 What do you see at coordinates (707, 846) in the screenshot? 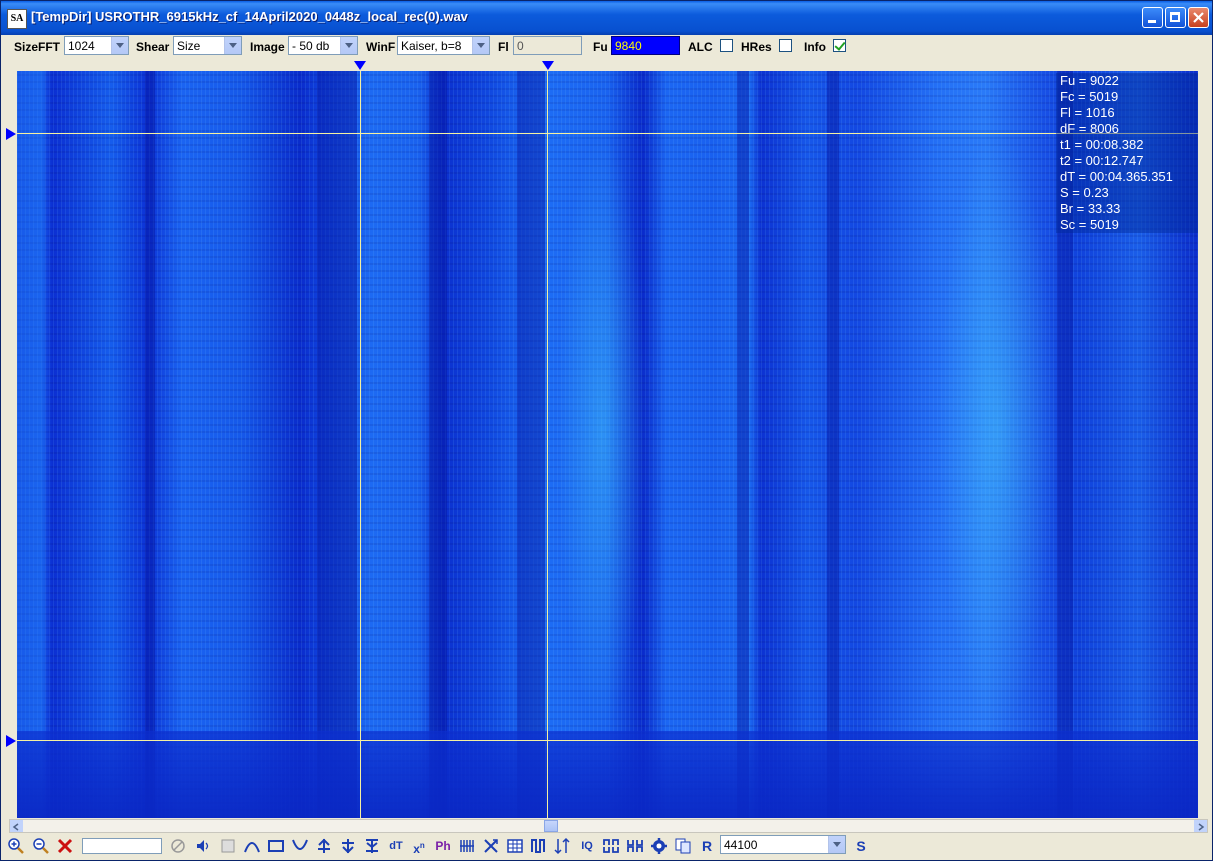
I see `r-icon: R` at bounding box center [707, 846].